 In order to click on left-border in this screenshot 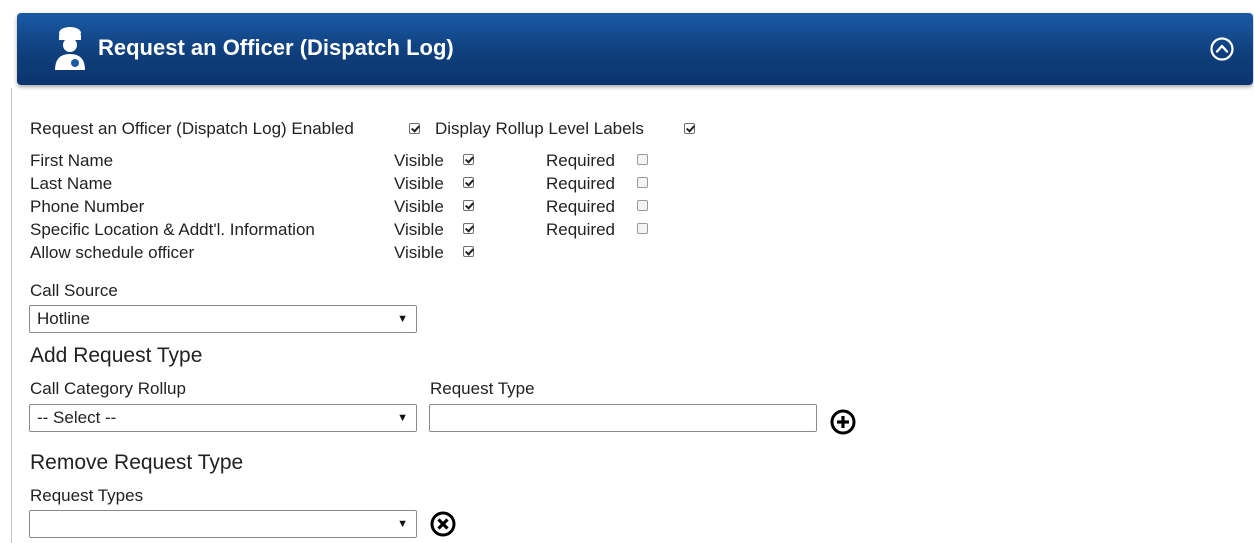, I will do `click(11, 315)`.